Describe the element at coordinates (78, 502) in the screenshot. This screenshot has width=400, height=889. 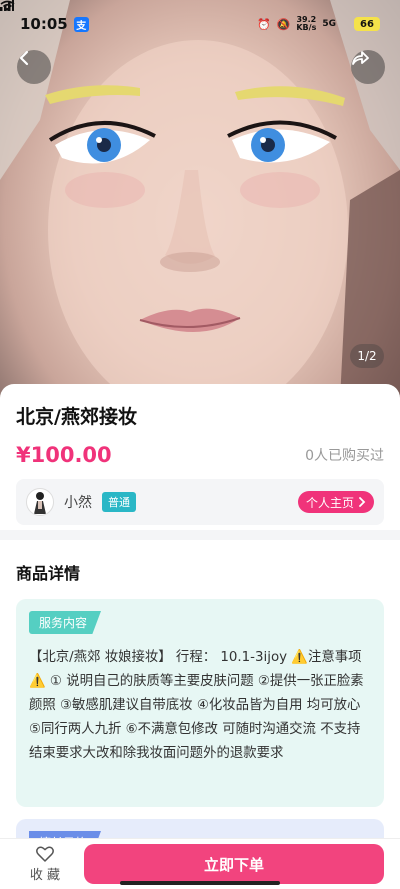
I see `seller-name: 小然` at that location.